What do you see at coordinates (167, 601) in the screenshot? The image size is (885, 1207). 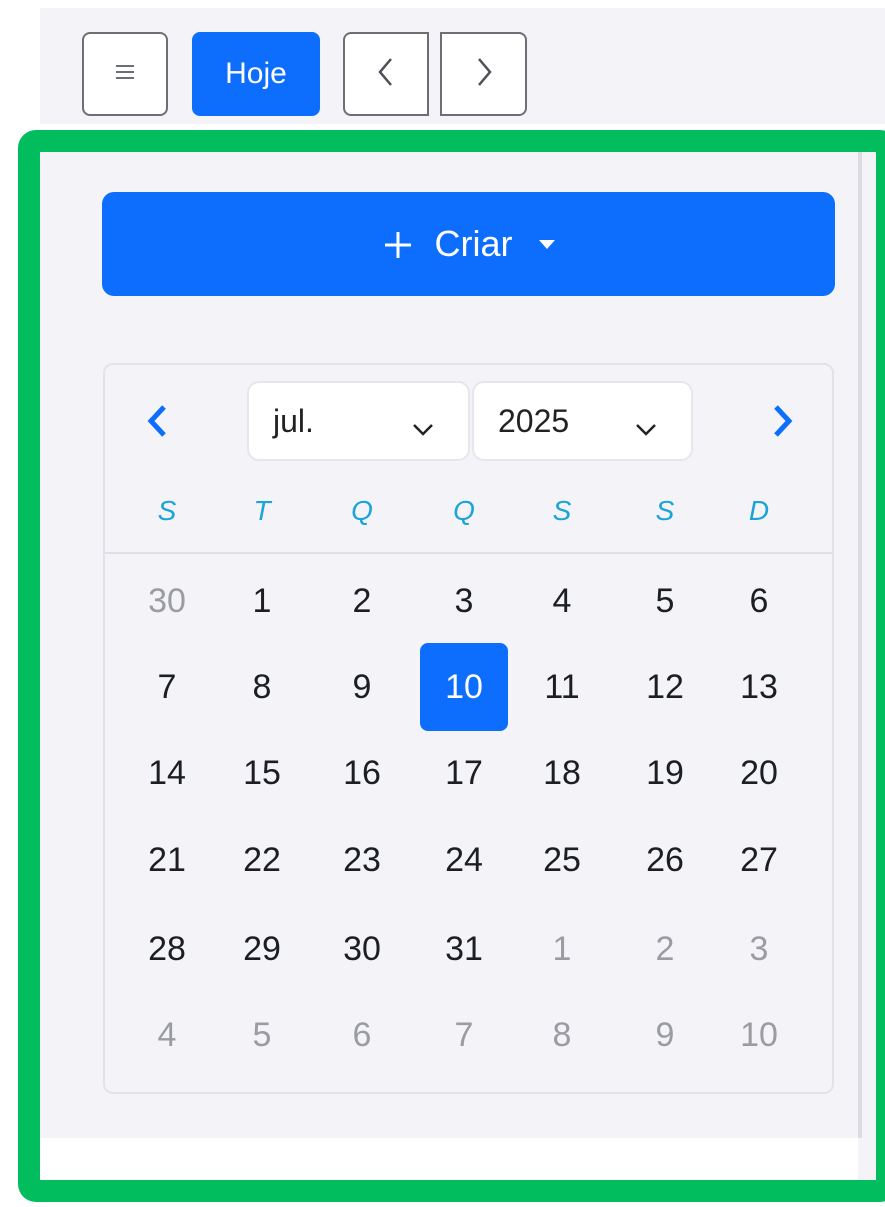 I see `adjacent-month-day: 30` at bounding box center [167, 601].